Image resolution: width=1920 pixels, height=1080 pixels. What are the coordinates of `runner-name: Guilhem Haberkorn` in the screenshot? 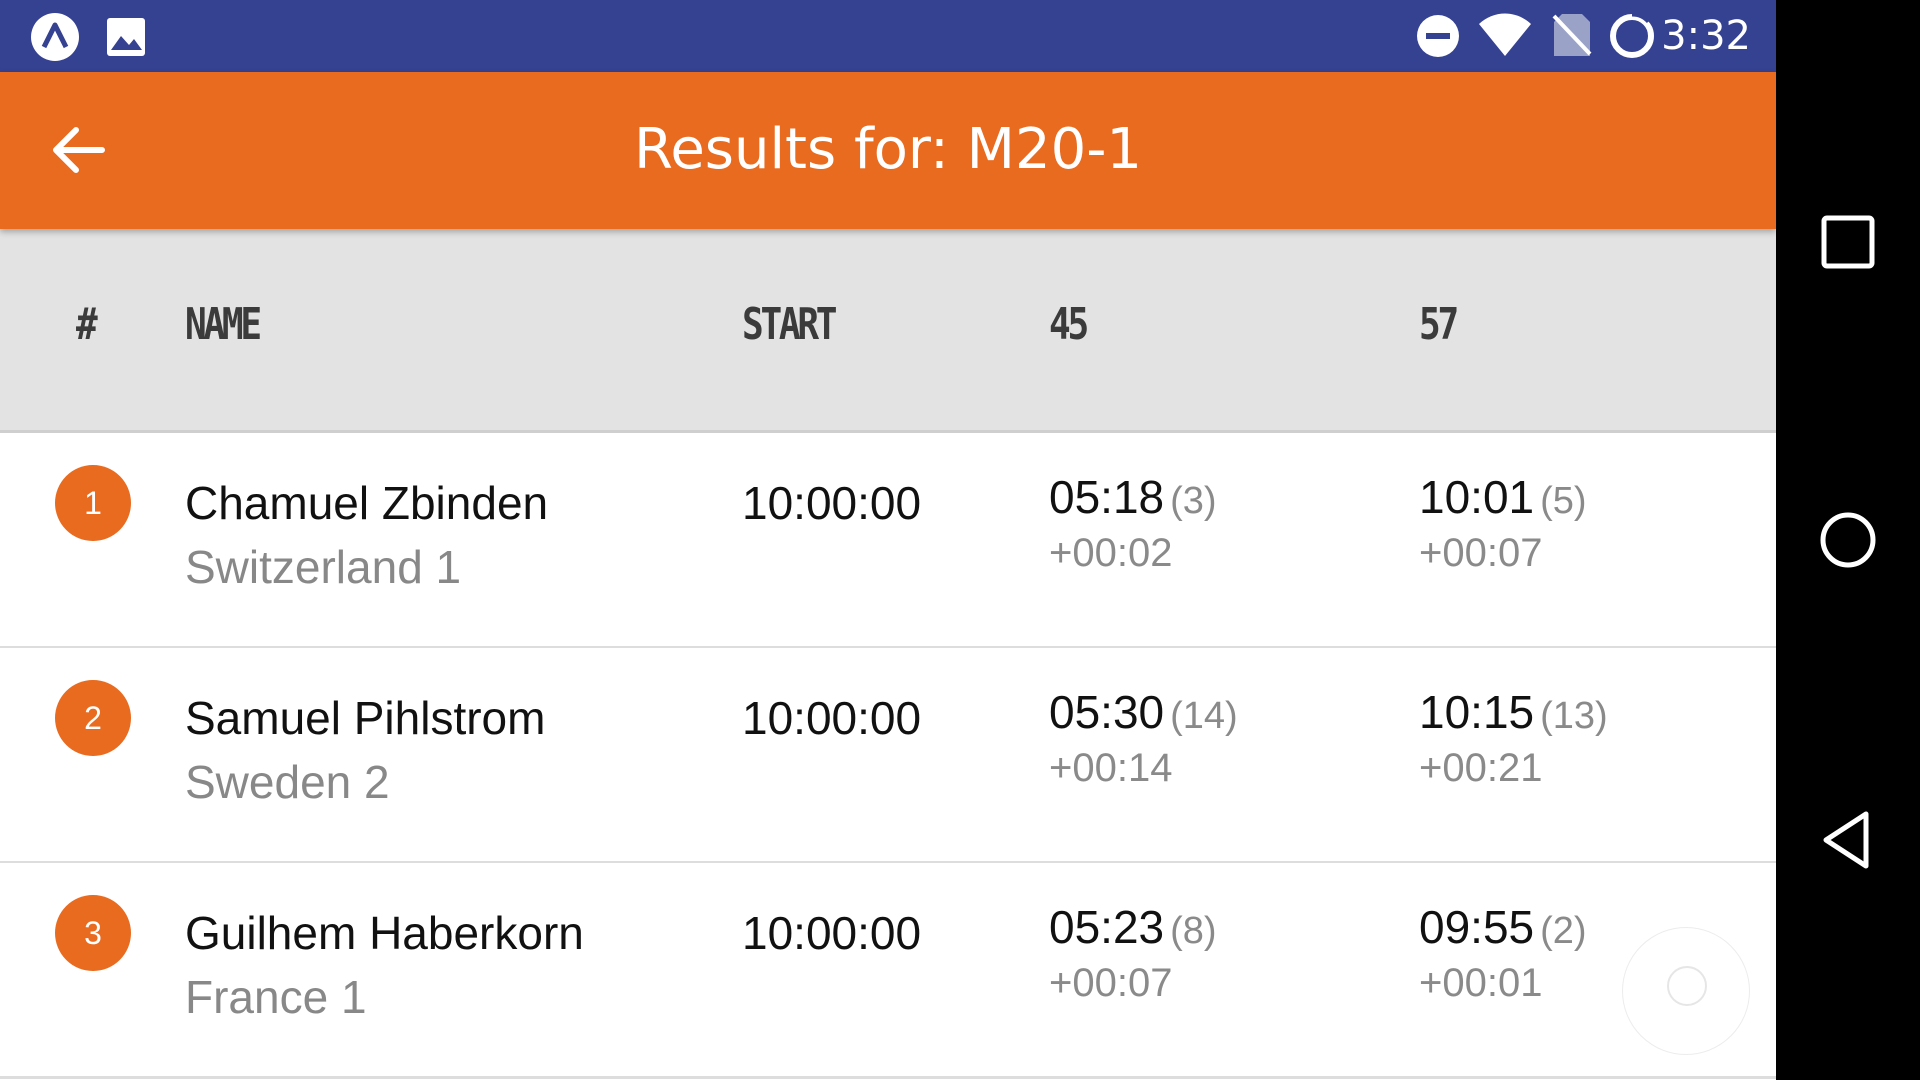 It's located at (384, 933).